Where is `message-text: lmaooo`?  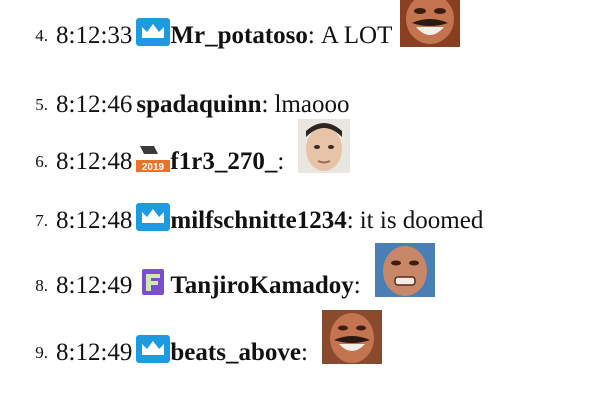 message-text: lmaooo is located at coordinates (312, 104).